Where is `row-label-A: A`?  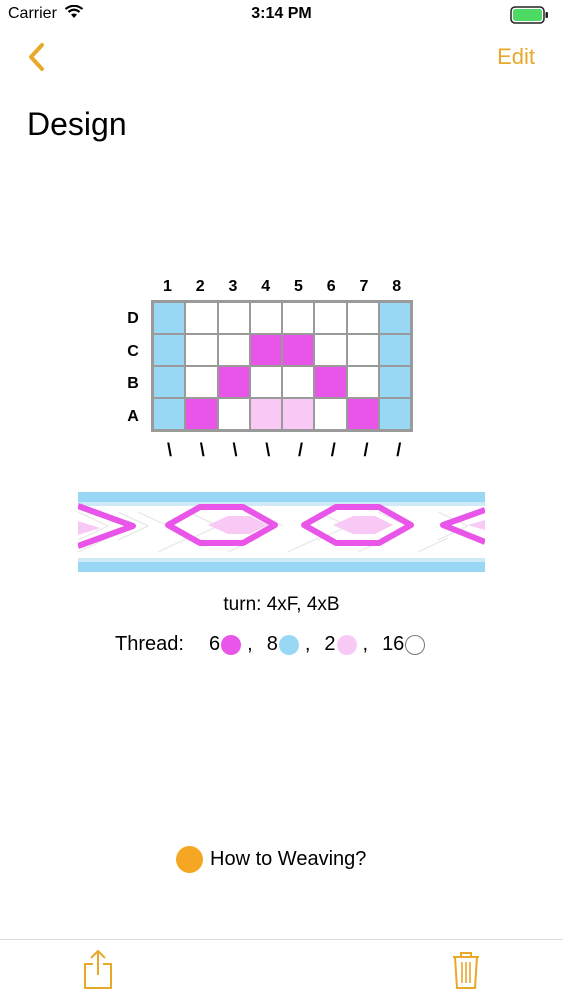
row-label-A: A is located at coordinates (133, 416).